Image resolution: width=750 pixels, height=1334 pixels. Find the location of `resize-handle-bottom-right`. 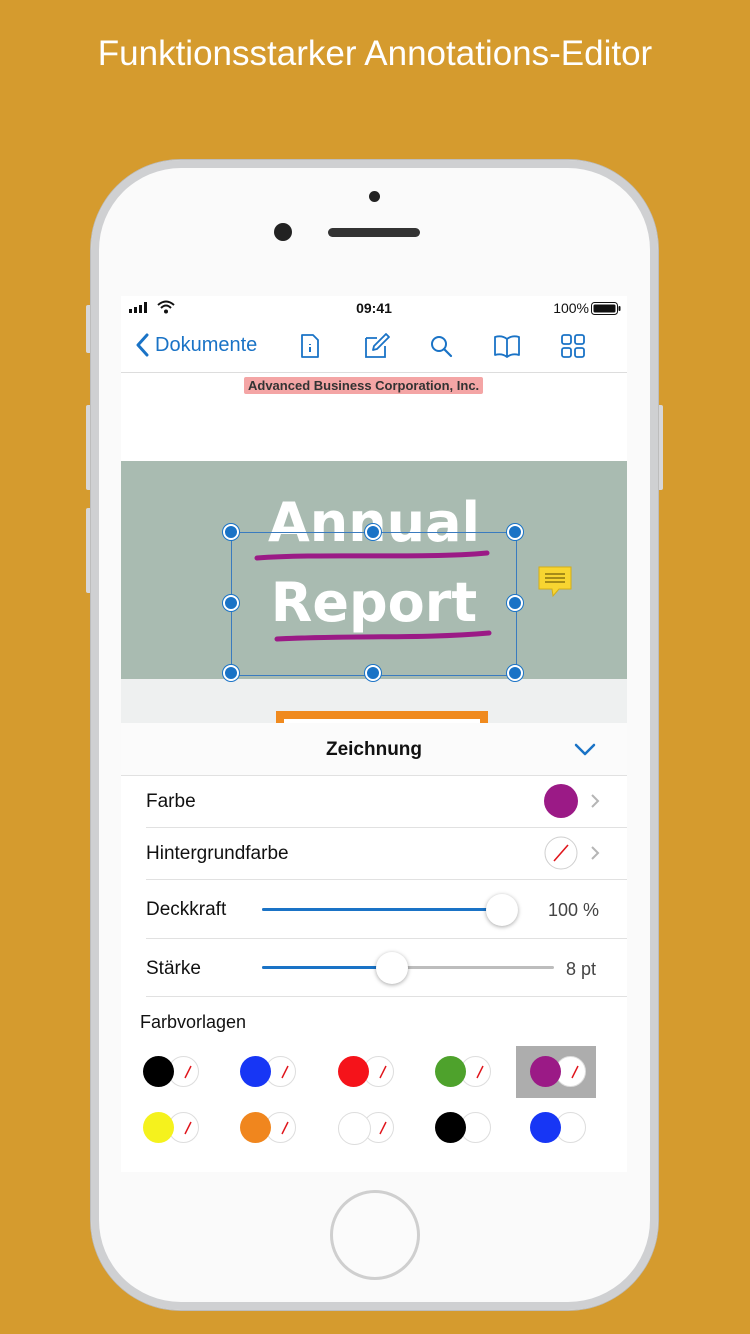

resize-handle-bottom-right is located at coordinates (515, 673).